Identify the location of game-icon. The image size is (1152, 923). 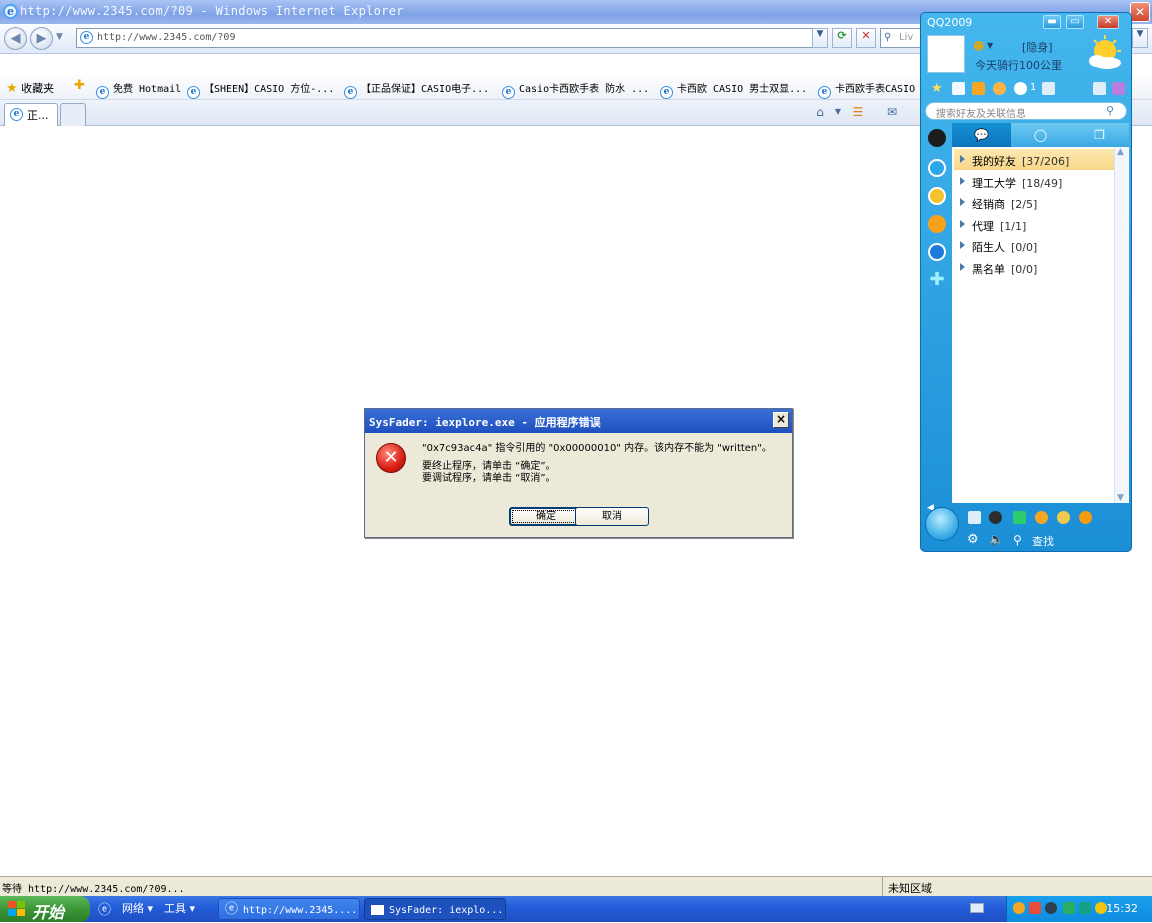
(937, 196).